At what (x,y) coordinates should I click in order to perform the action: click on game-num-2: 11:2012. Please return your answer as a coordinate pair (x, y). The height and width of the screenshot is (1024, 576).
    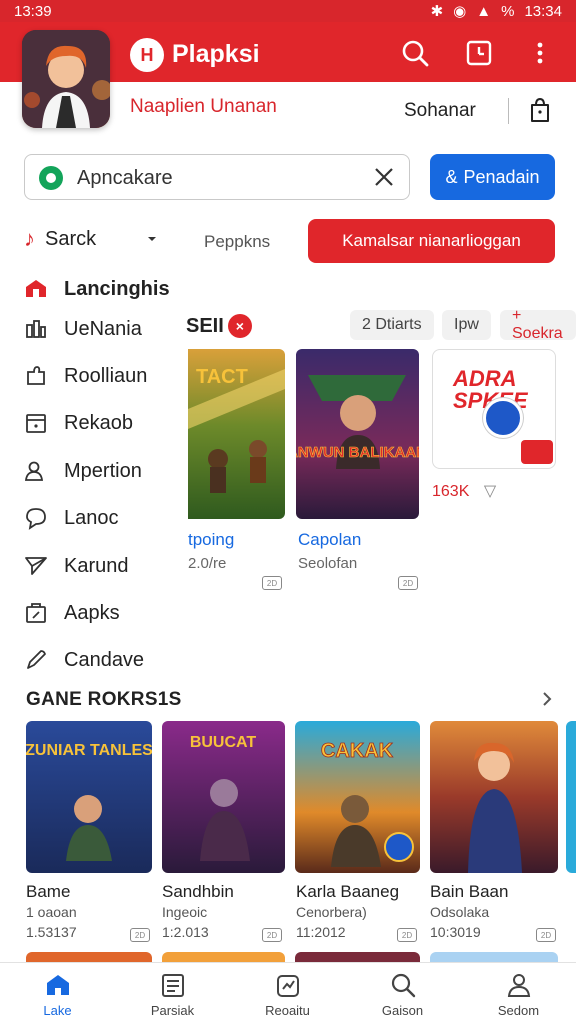
    Looking at the image, I should click on (321, 932).